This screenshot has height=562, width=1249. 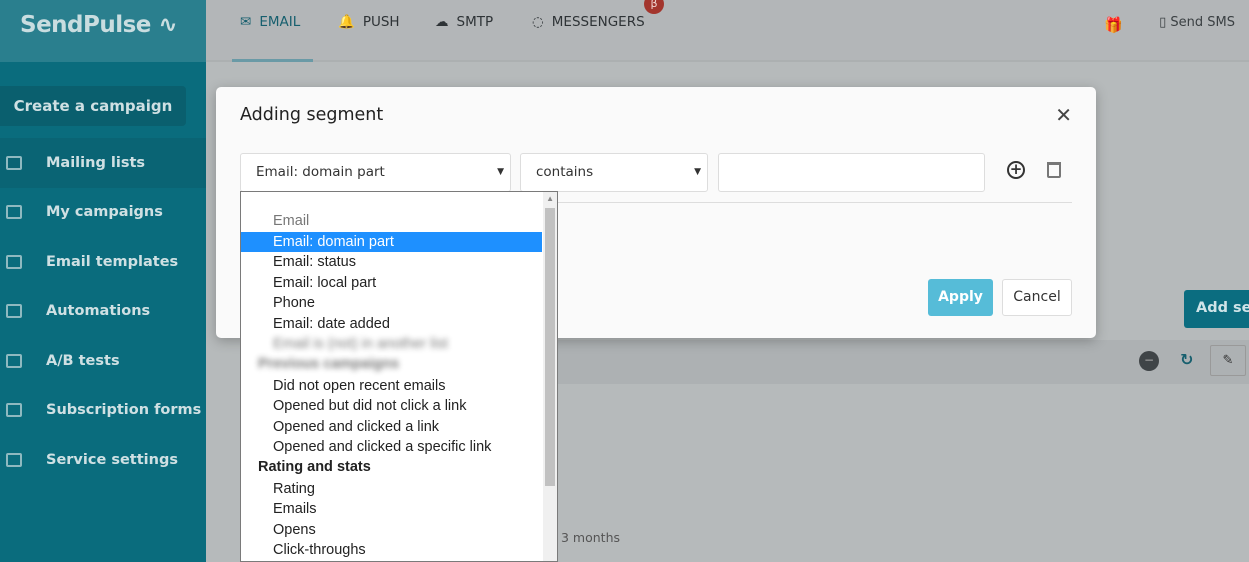 I want to click on dropdown-option: Phone, so click(x=399, y=303).